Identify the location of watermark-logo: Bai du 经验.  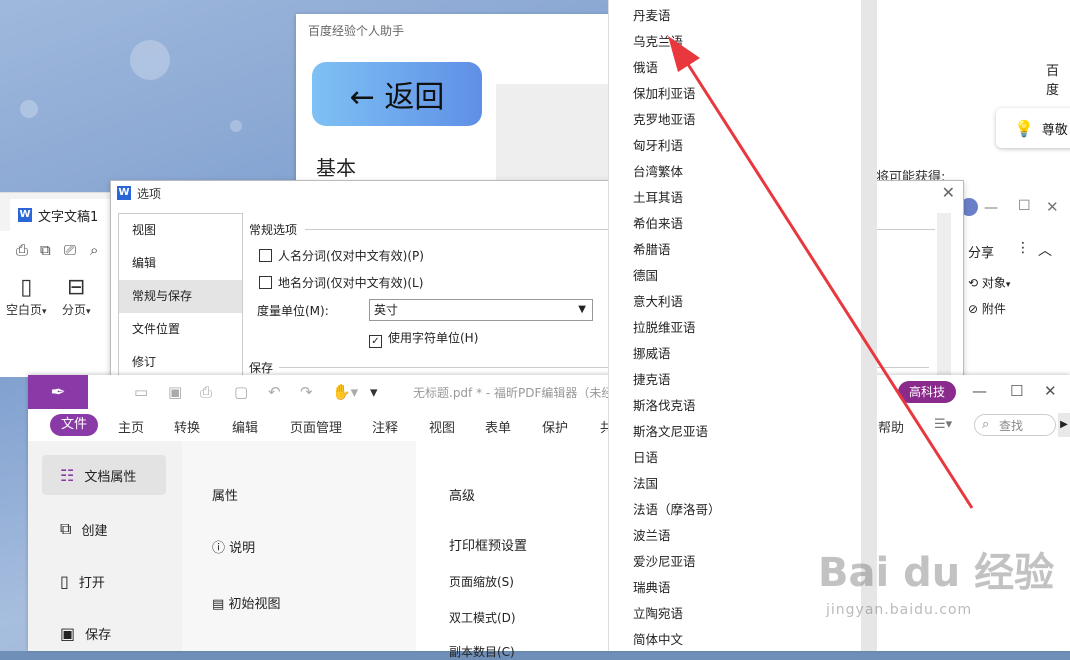
(936, 573).